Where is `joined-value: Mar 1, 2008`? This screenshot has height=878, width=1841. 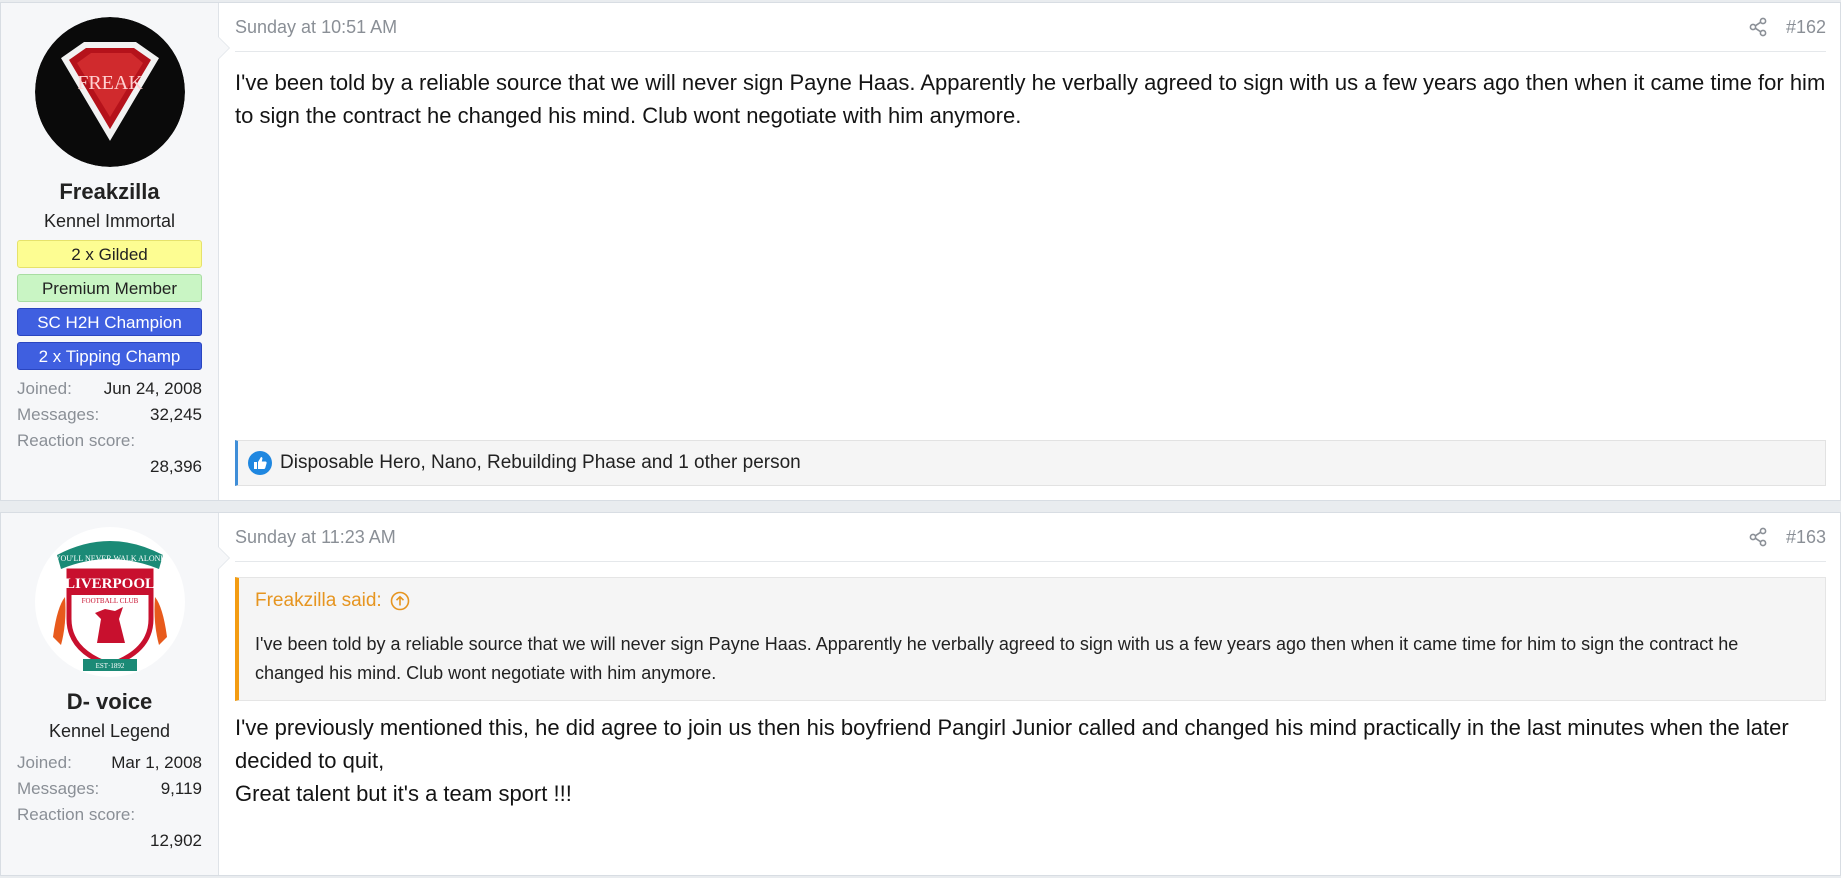
joined-value: Mar 1, 2008 is located at coordinates (156, 762).